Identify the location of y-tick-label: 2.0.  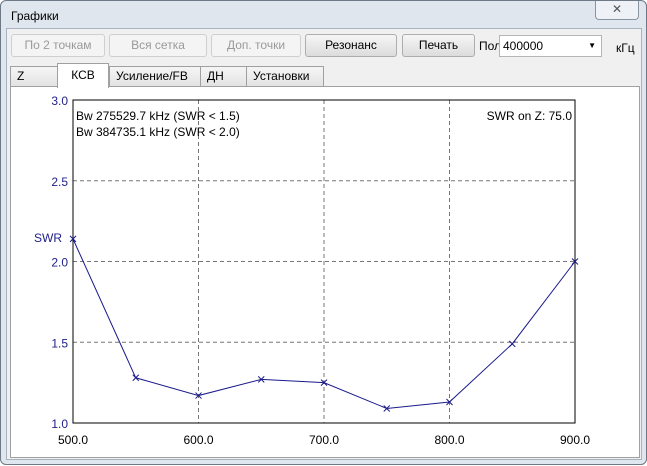
(59, 263).